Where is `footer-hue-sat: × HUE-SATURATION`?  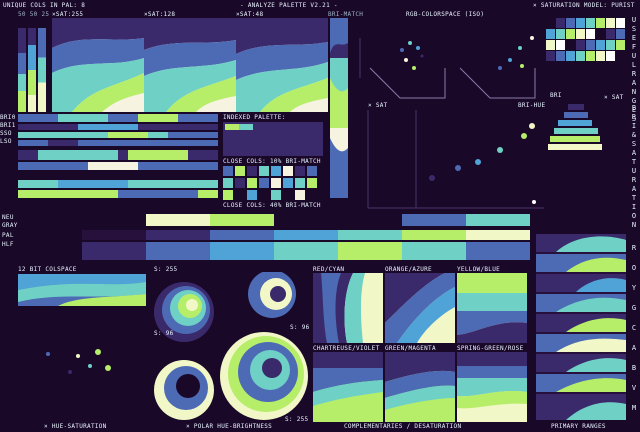
footer-hue-sat: × HUE-SATURATION is located at coordinates (75, 426).